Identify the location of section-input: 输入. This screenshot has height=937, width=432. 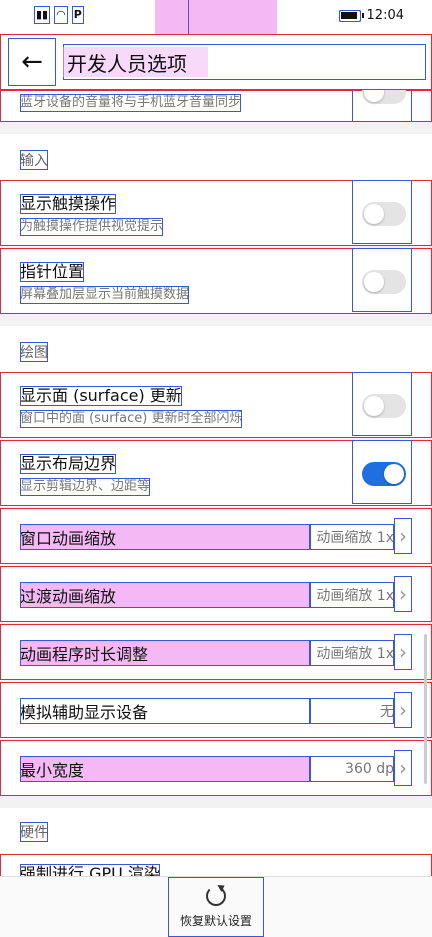
(216, 157).